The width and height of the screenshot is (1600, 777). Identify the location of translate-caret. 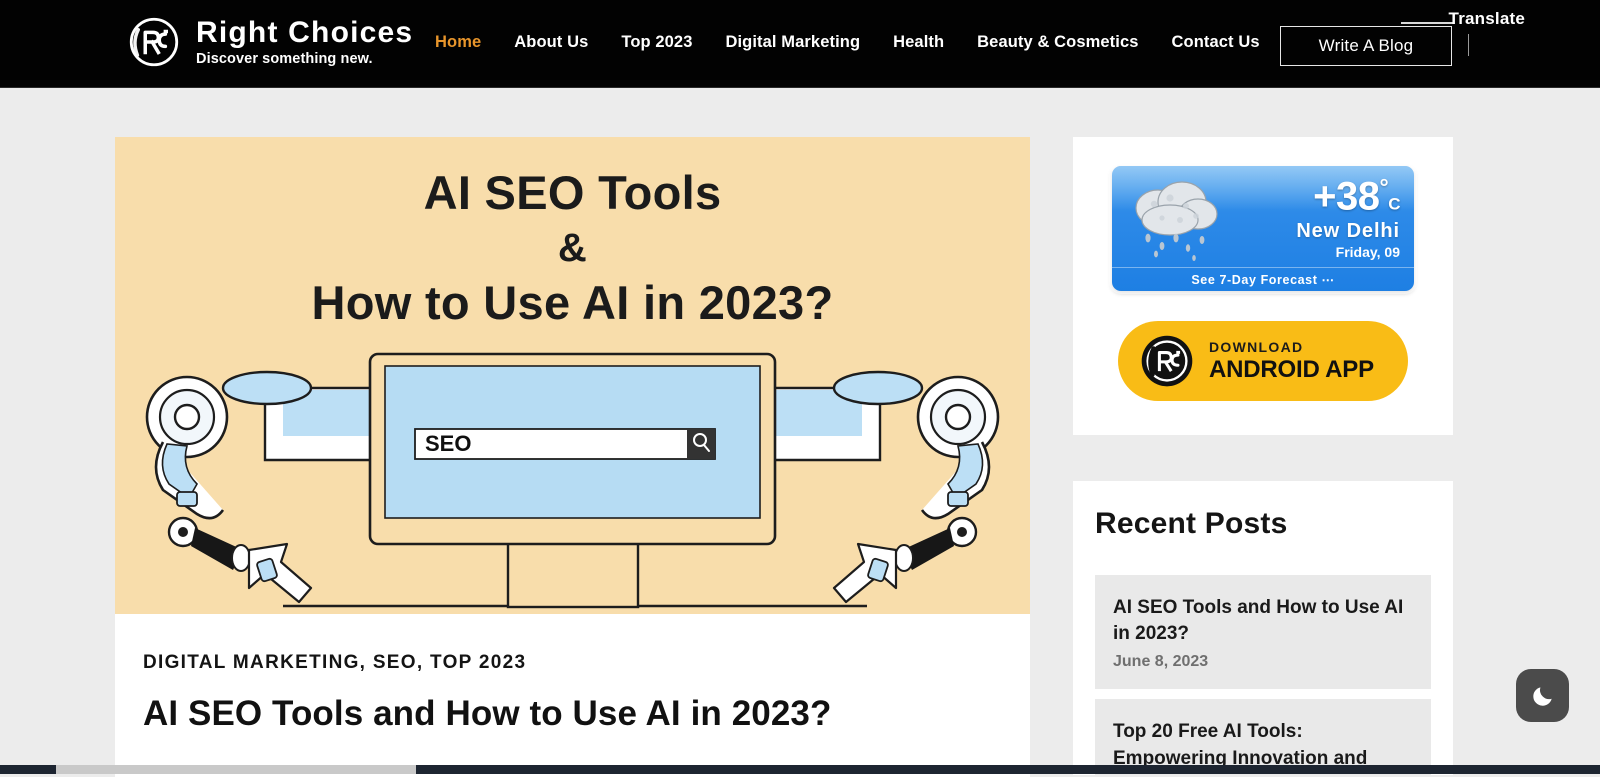
(1468, 45).